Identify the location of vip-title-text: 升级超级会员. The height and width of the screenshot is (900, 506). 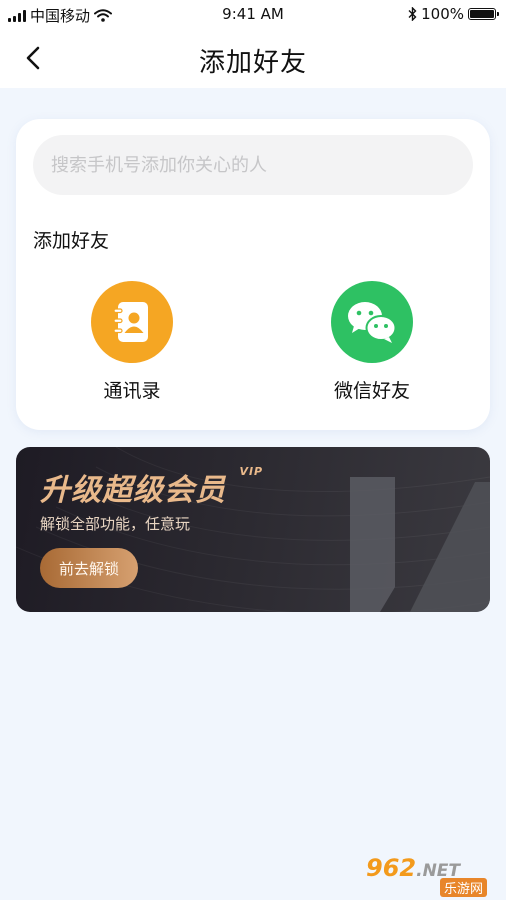
(133, 490).